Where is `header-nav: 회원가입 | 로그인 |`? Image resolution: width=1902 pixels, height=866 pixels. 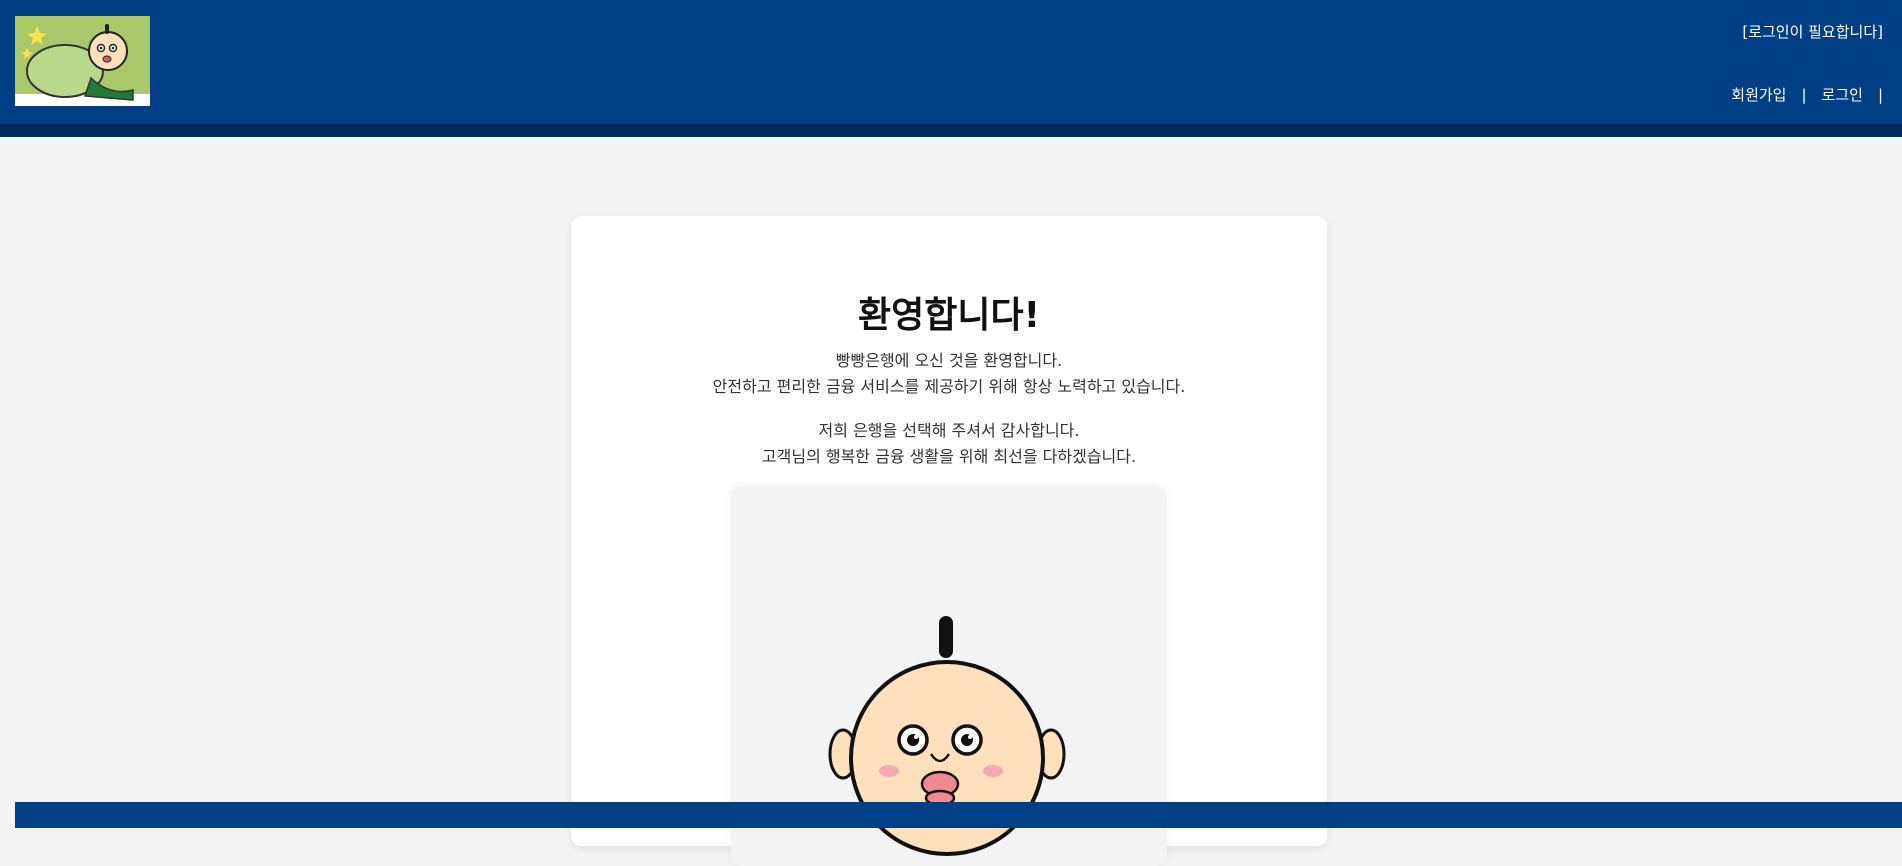
header-nav: 회원가입 | 로그인 | is located at coordinates (1807, 94).